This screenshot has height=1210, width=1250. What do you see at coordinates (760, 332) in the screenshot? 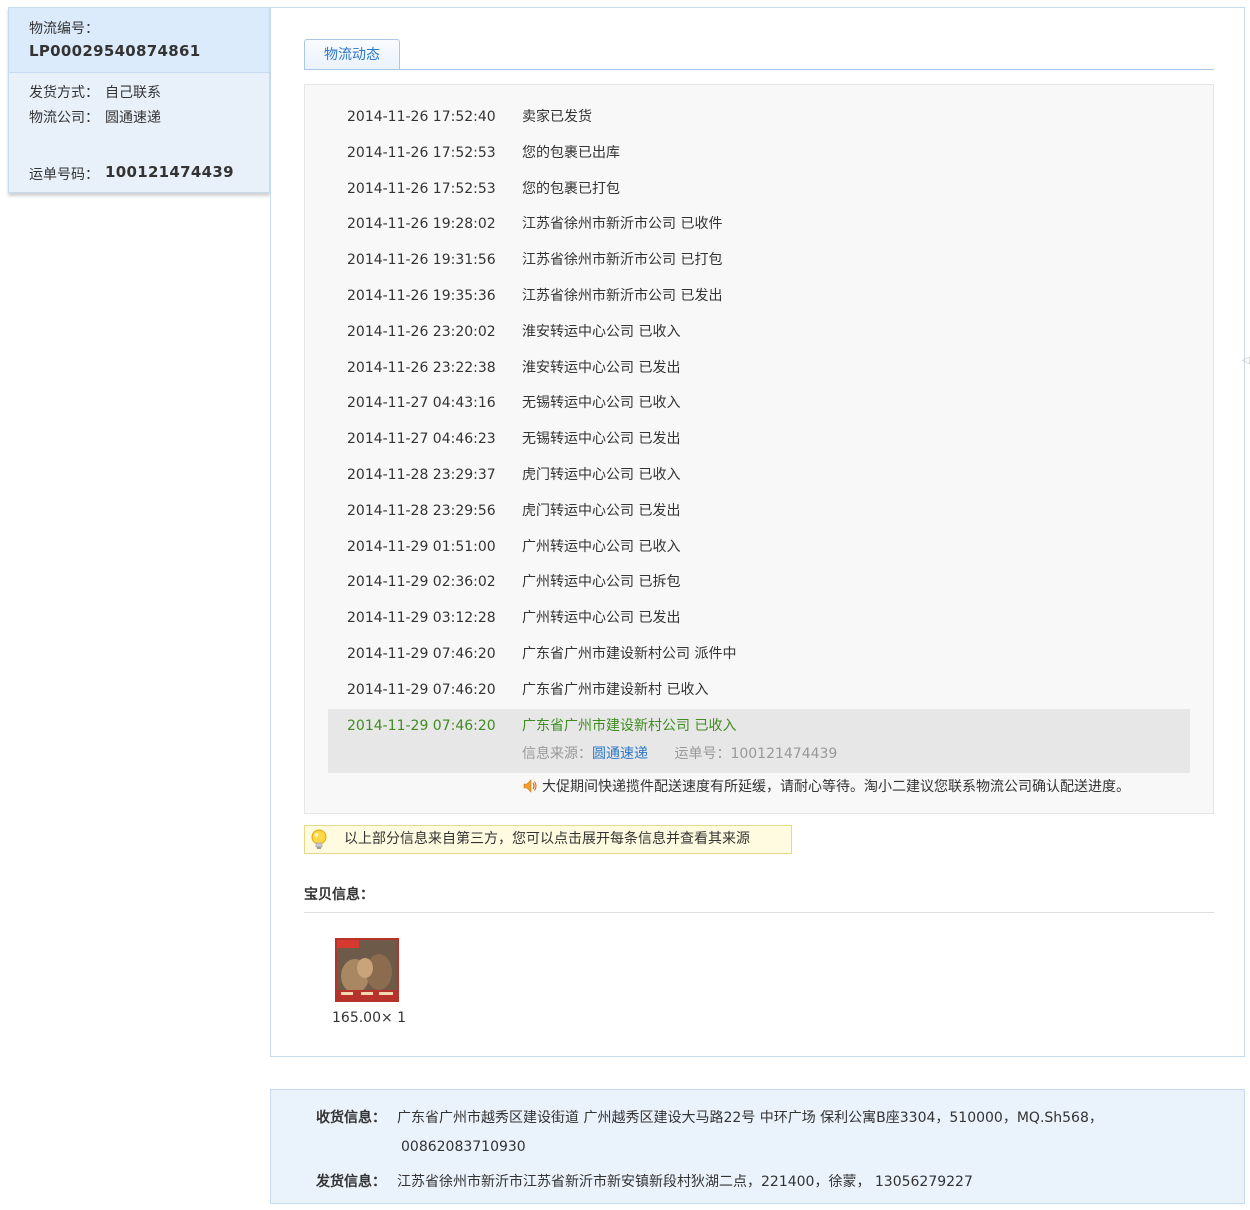
I see `tracking-event-row: 2014-11-26 23:20:02 淮安转运中心公司 已收入` at bounding box center [760, 332].